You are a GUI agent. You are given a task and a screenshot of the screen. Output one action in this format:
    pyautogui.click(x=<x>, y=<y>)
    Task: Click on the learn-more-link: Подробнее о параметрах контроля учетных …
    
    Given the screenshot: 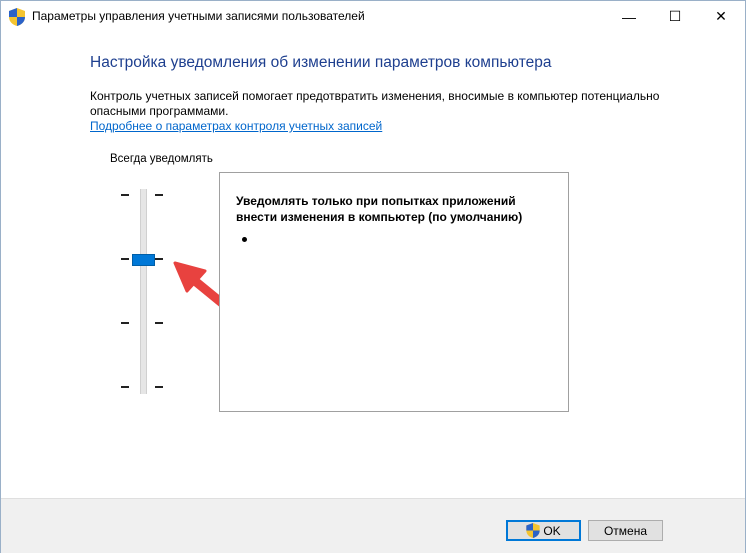 What is the action you would take?
    pyautogui.click(x=236, y=126)
    